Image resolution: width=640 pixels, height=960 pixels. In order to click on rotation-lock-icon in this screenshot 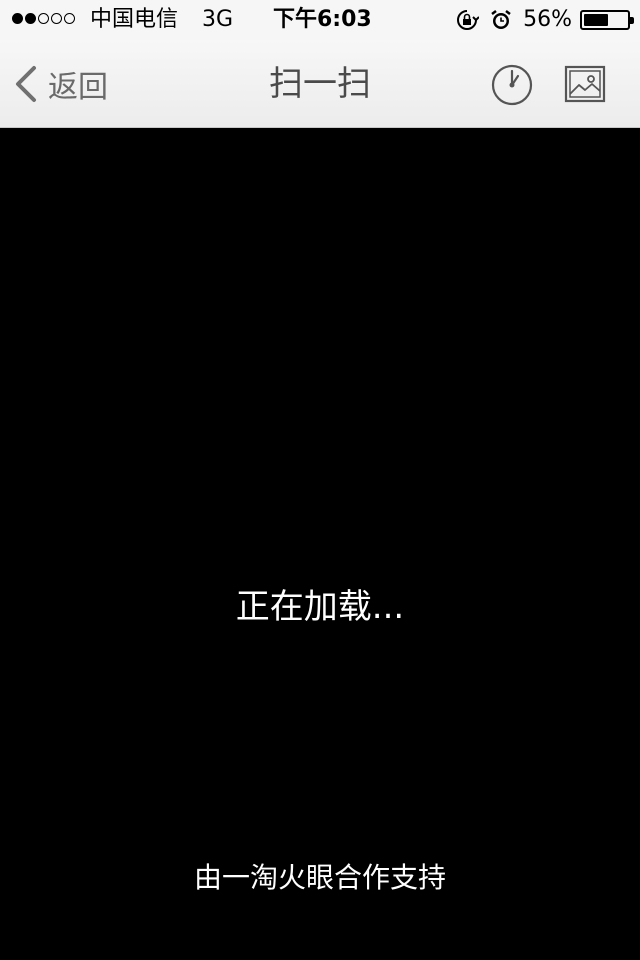, I will do `click(468, 20)`.